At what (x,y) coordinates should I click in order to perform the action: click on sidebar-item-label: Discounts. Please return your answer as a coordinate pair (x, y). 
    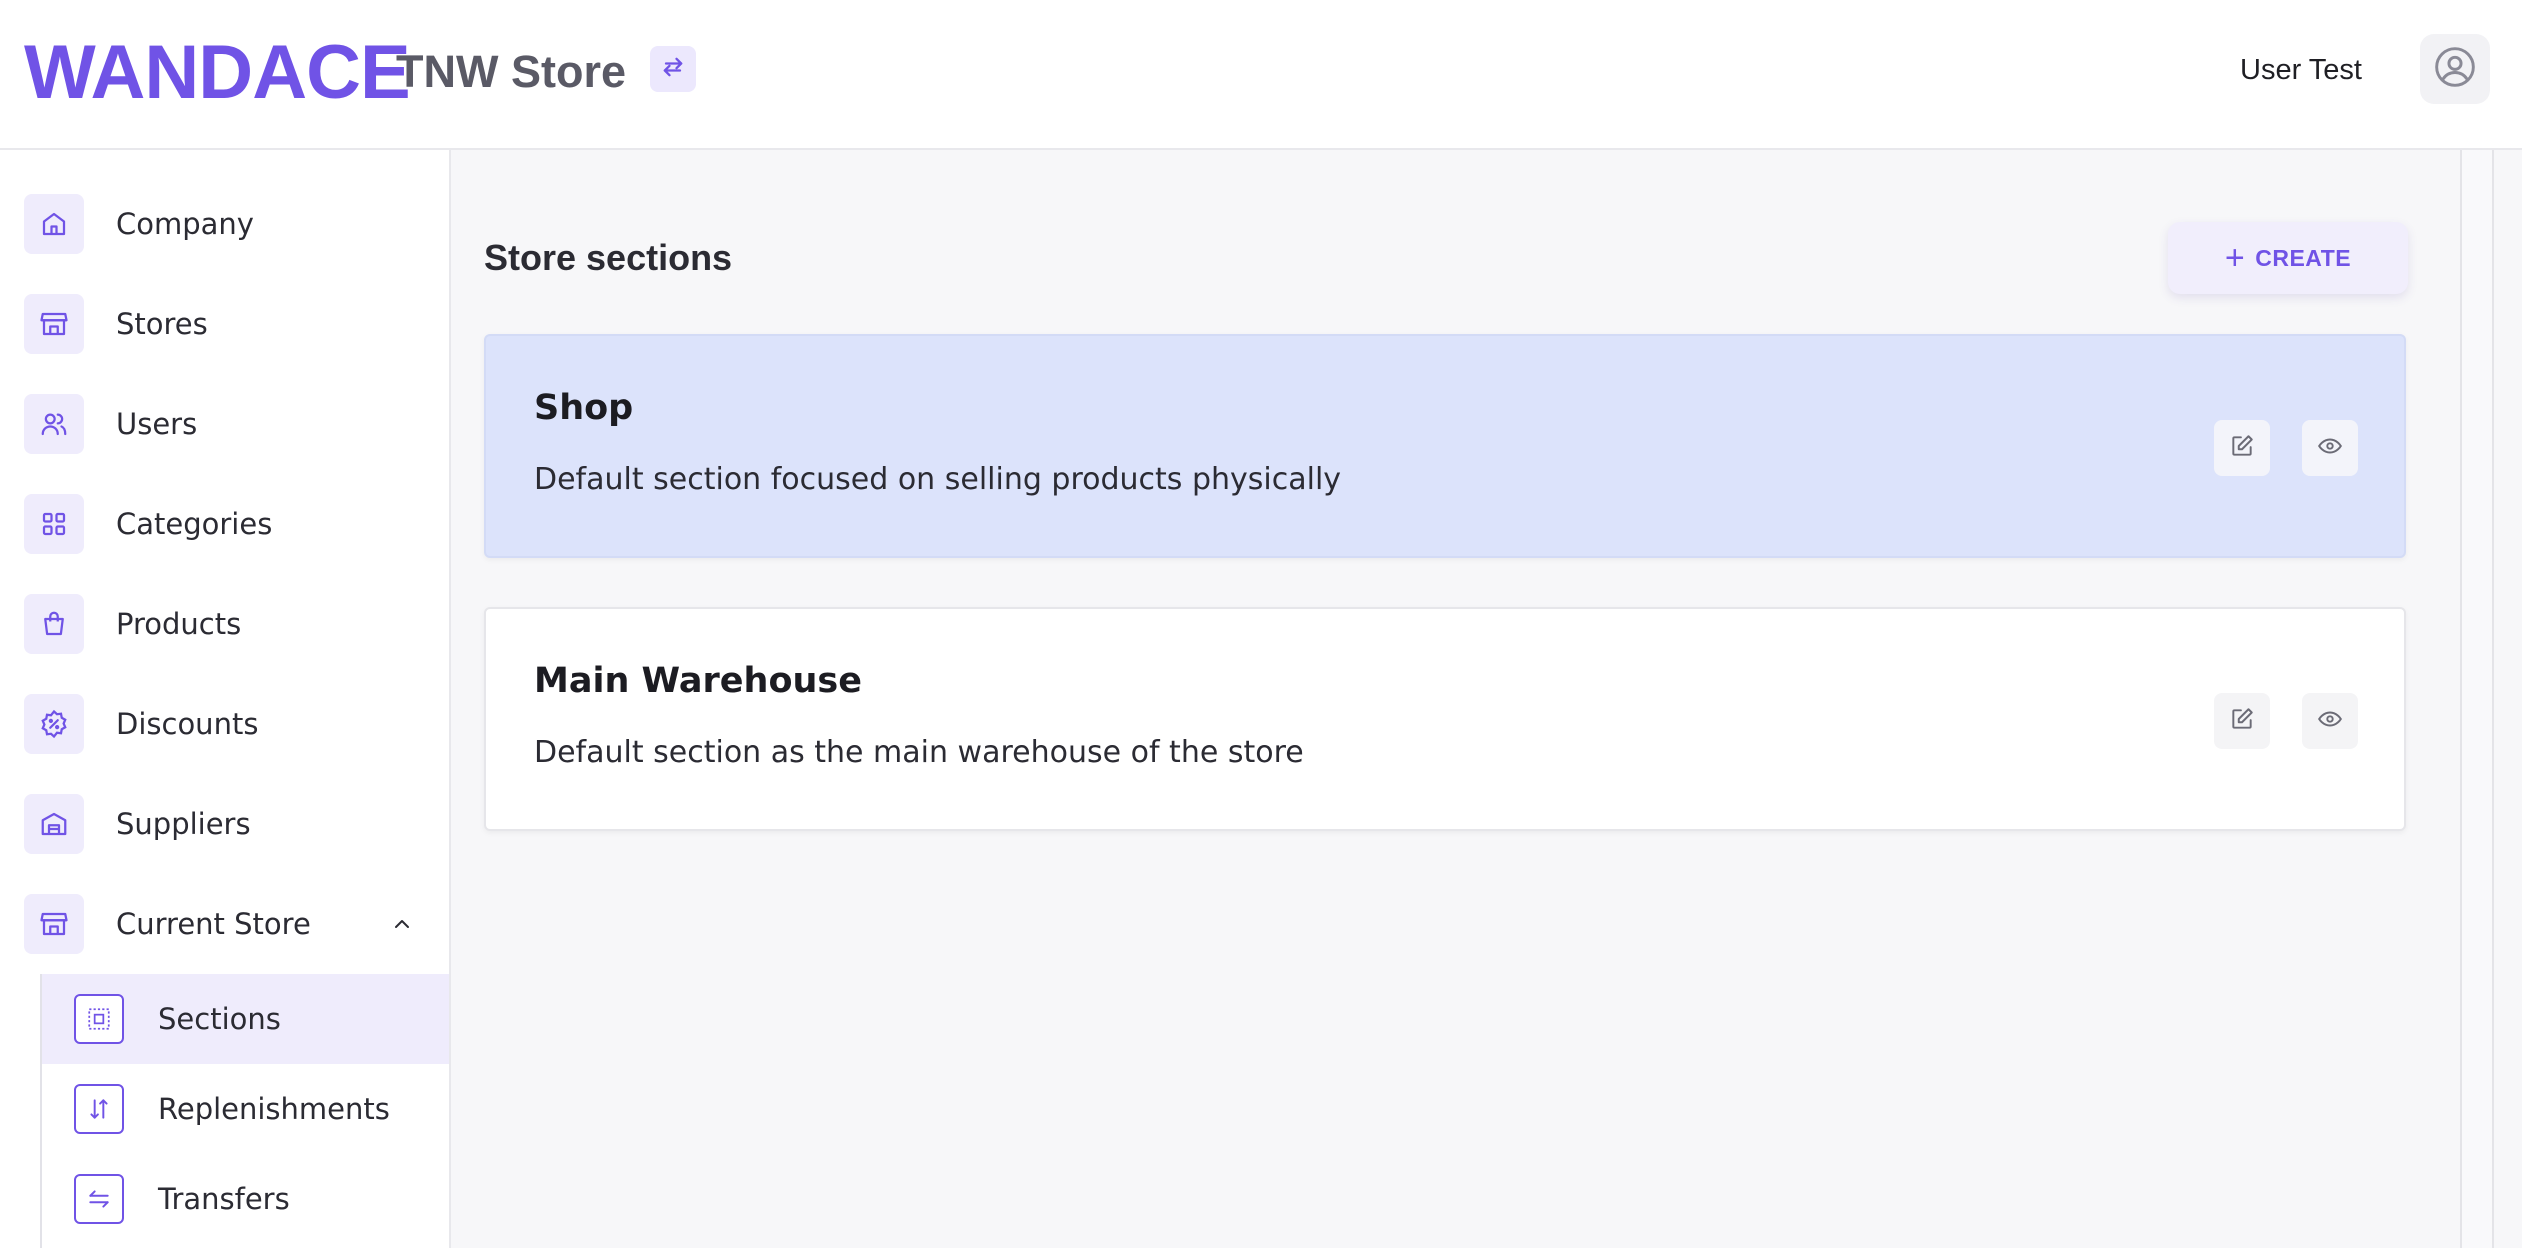
    Looking at the image, I should click on (187, 724).